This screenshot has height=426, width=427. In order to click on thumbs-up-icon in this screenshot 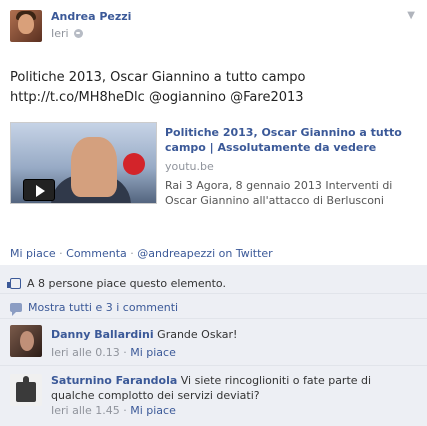, I will do `click(14, 283)`.